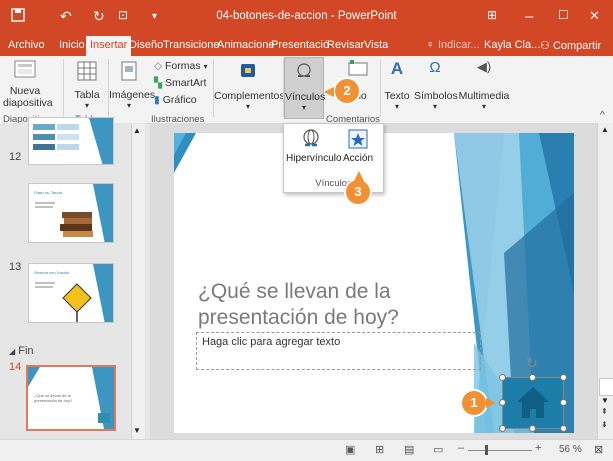 This screenshot has width=613, height=461. Describe the element at coordinates (25, 69) in the screenshot. I see `new-slide-icon` at that location.